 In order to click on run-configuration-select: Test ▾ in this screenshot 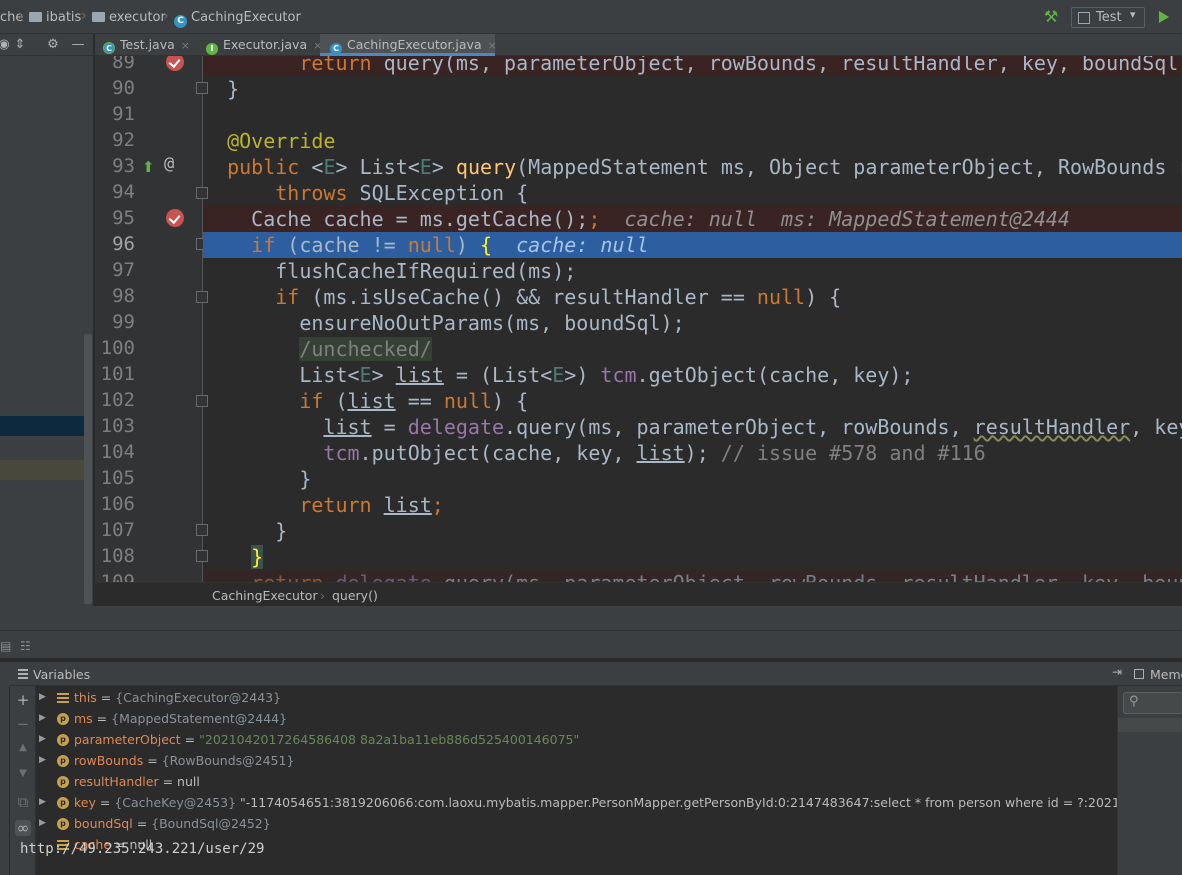, I will do `click(1108, 17)`.